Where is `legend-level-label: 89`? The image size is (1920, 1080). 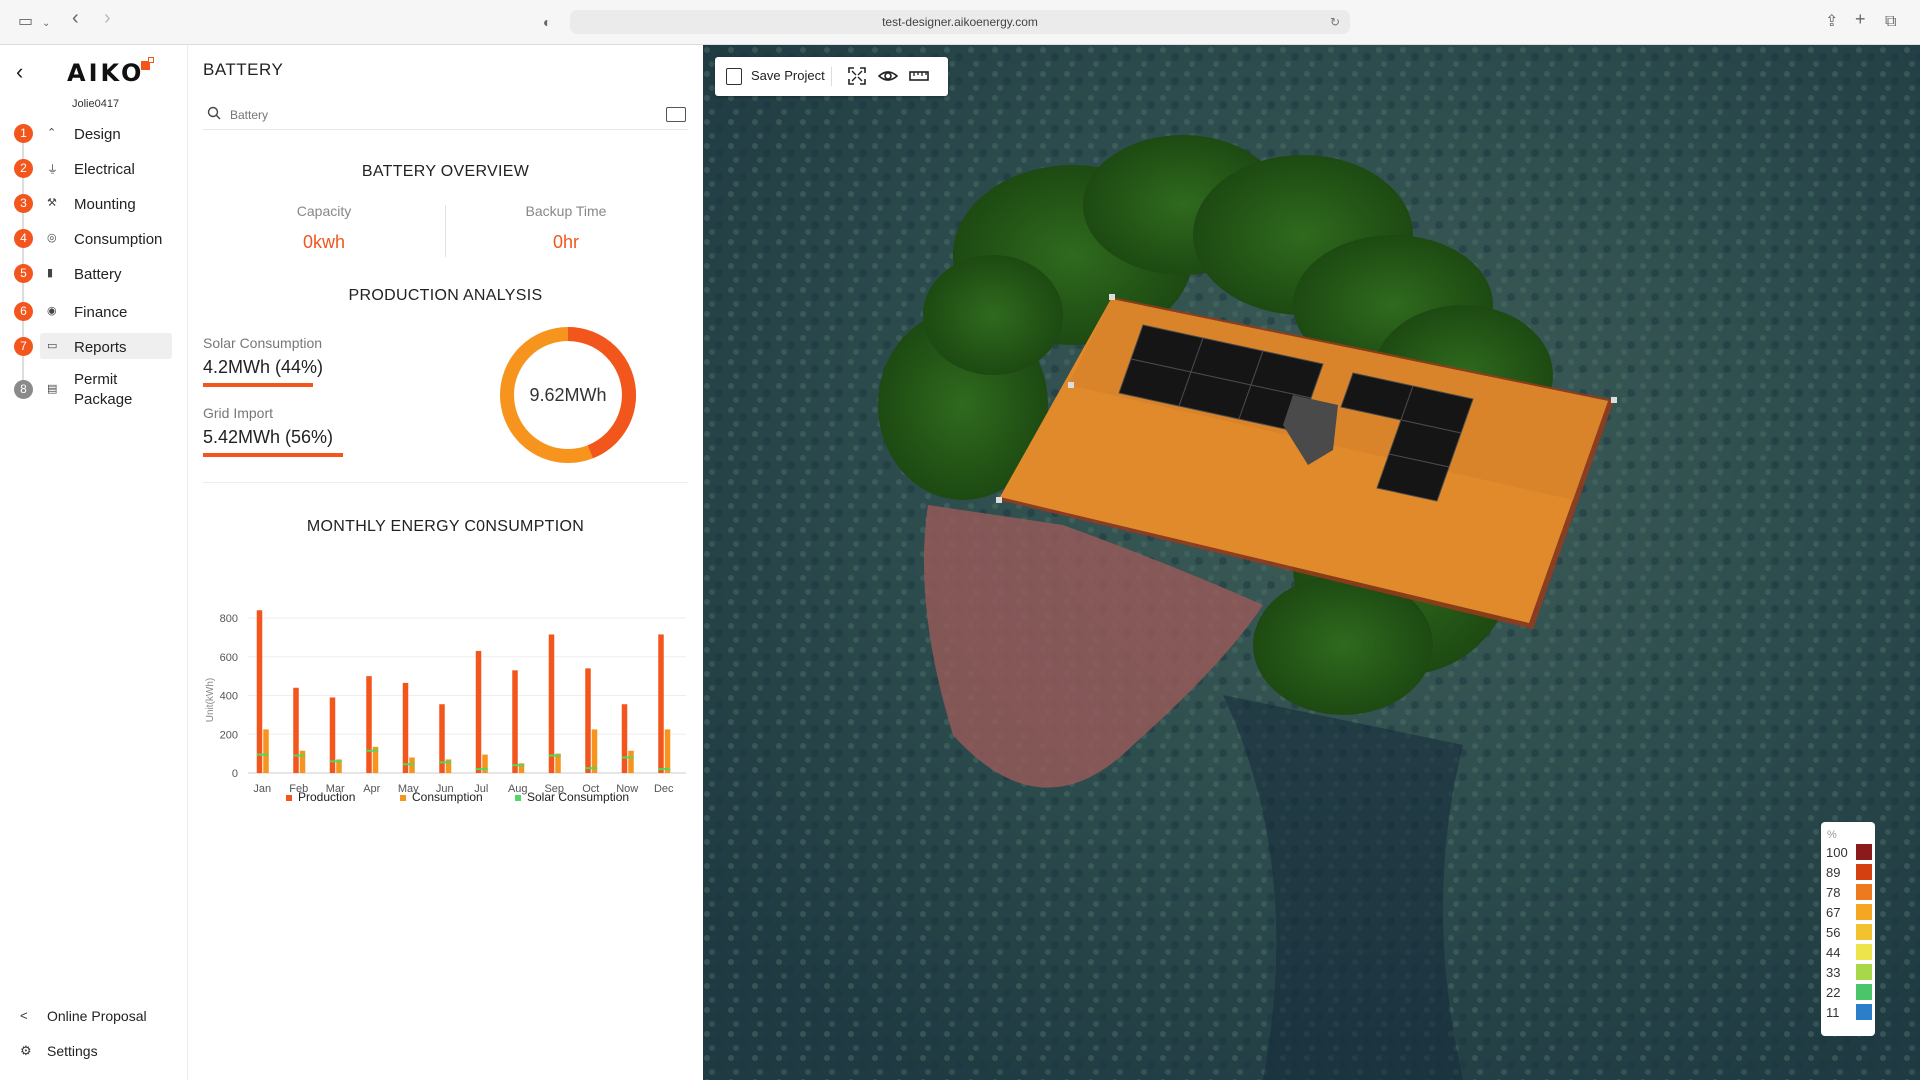 legend-level-label: 89 is located at coordinates (1833, 872).